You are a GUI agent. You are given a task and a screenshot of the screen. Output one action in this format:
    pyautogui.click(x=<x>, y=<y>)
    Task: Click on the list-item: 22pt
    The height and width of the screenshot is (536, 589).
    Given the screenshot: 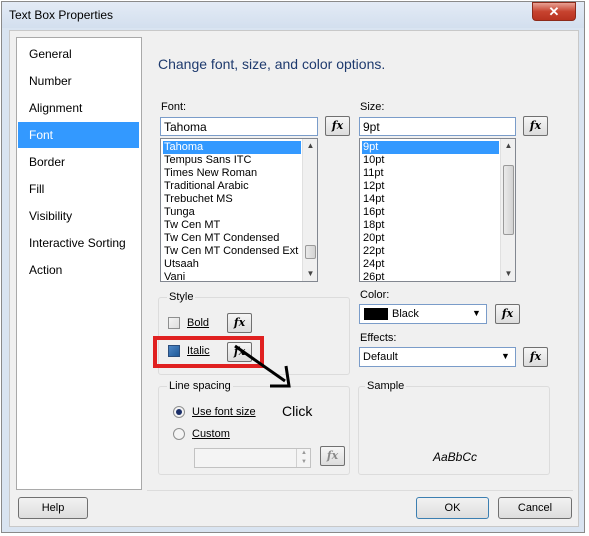 What is the action you would take?
    pyautogui.click(x=430, y=251)
    